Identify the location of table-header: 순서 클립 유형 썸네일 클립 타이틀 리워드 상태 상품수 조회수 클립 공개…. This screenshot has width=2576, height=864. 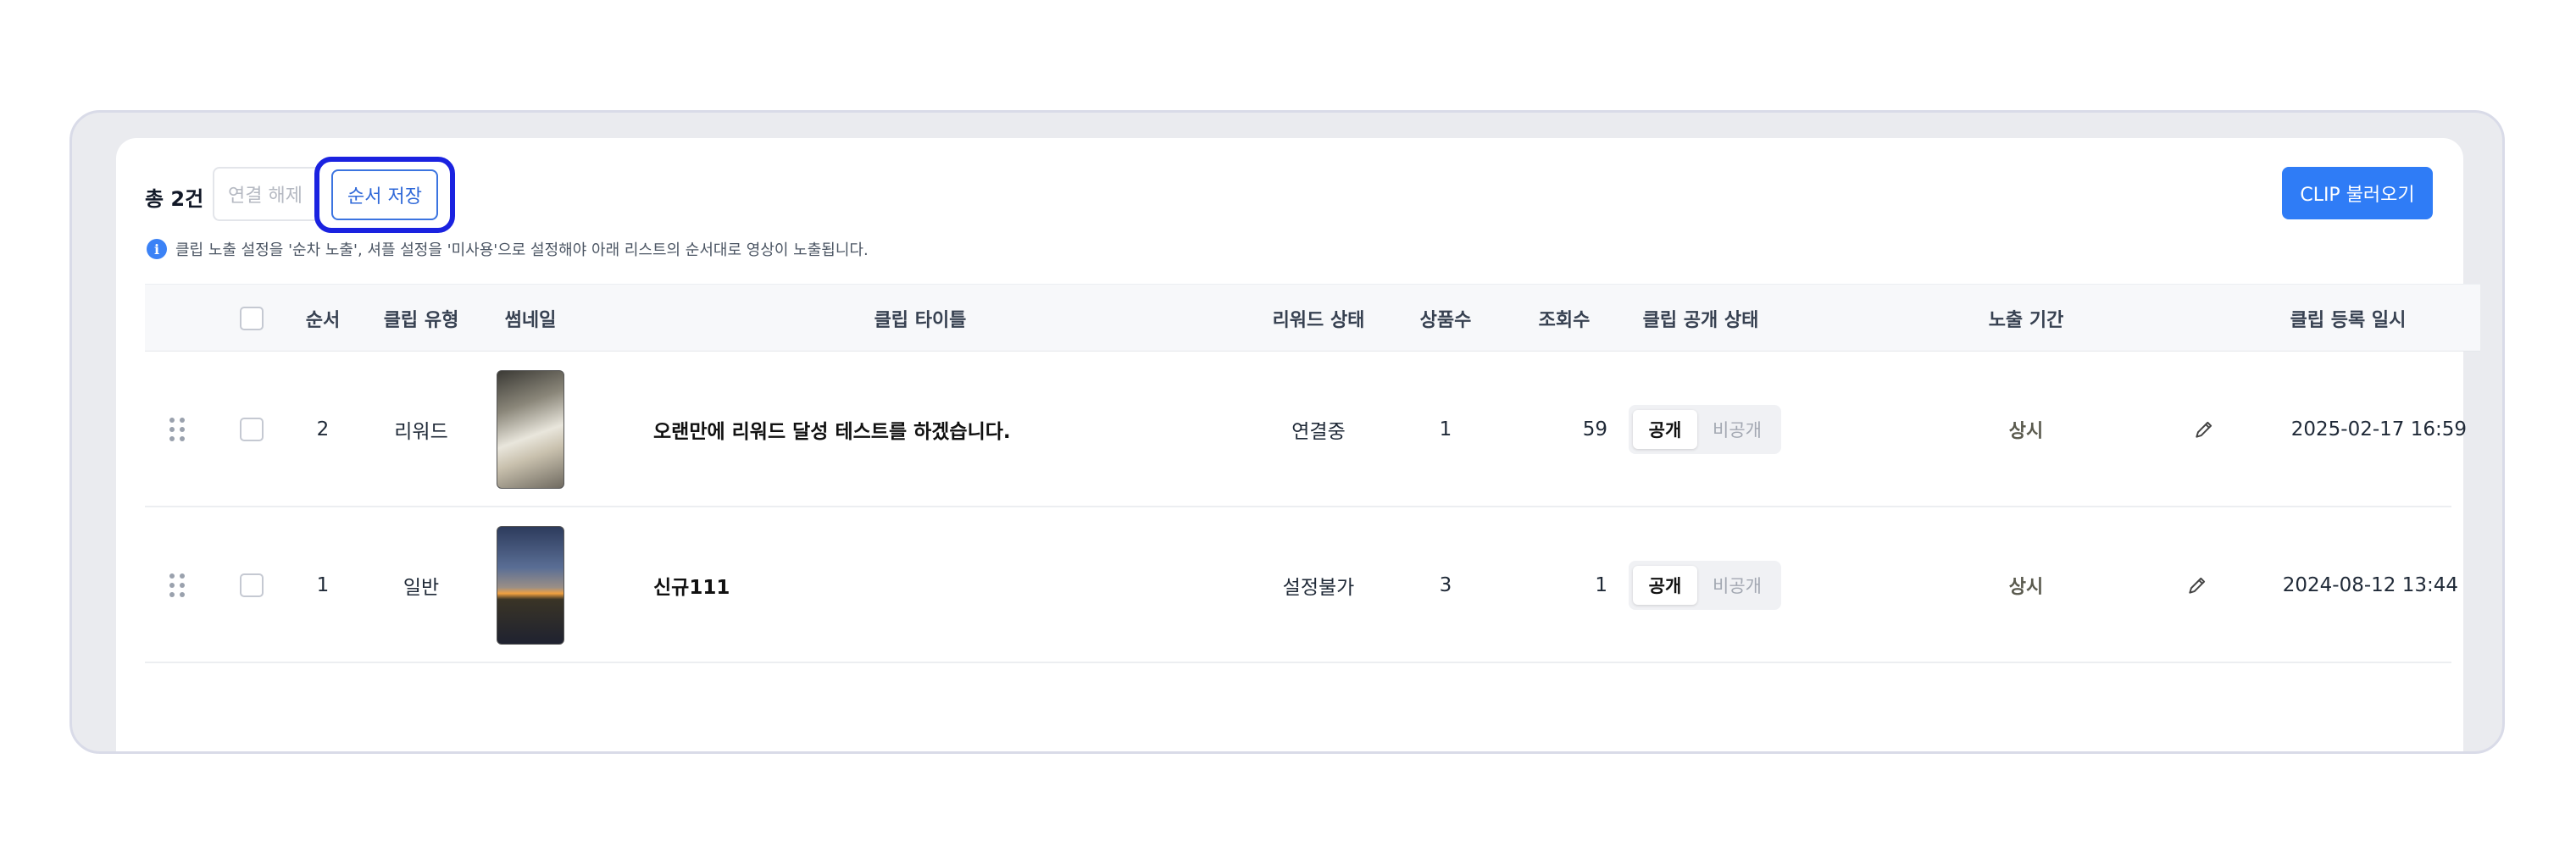
(1312, 318).